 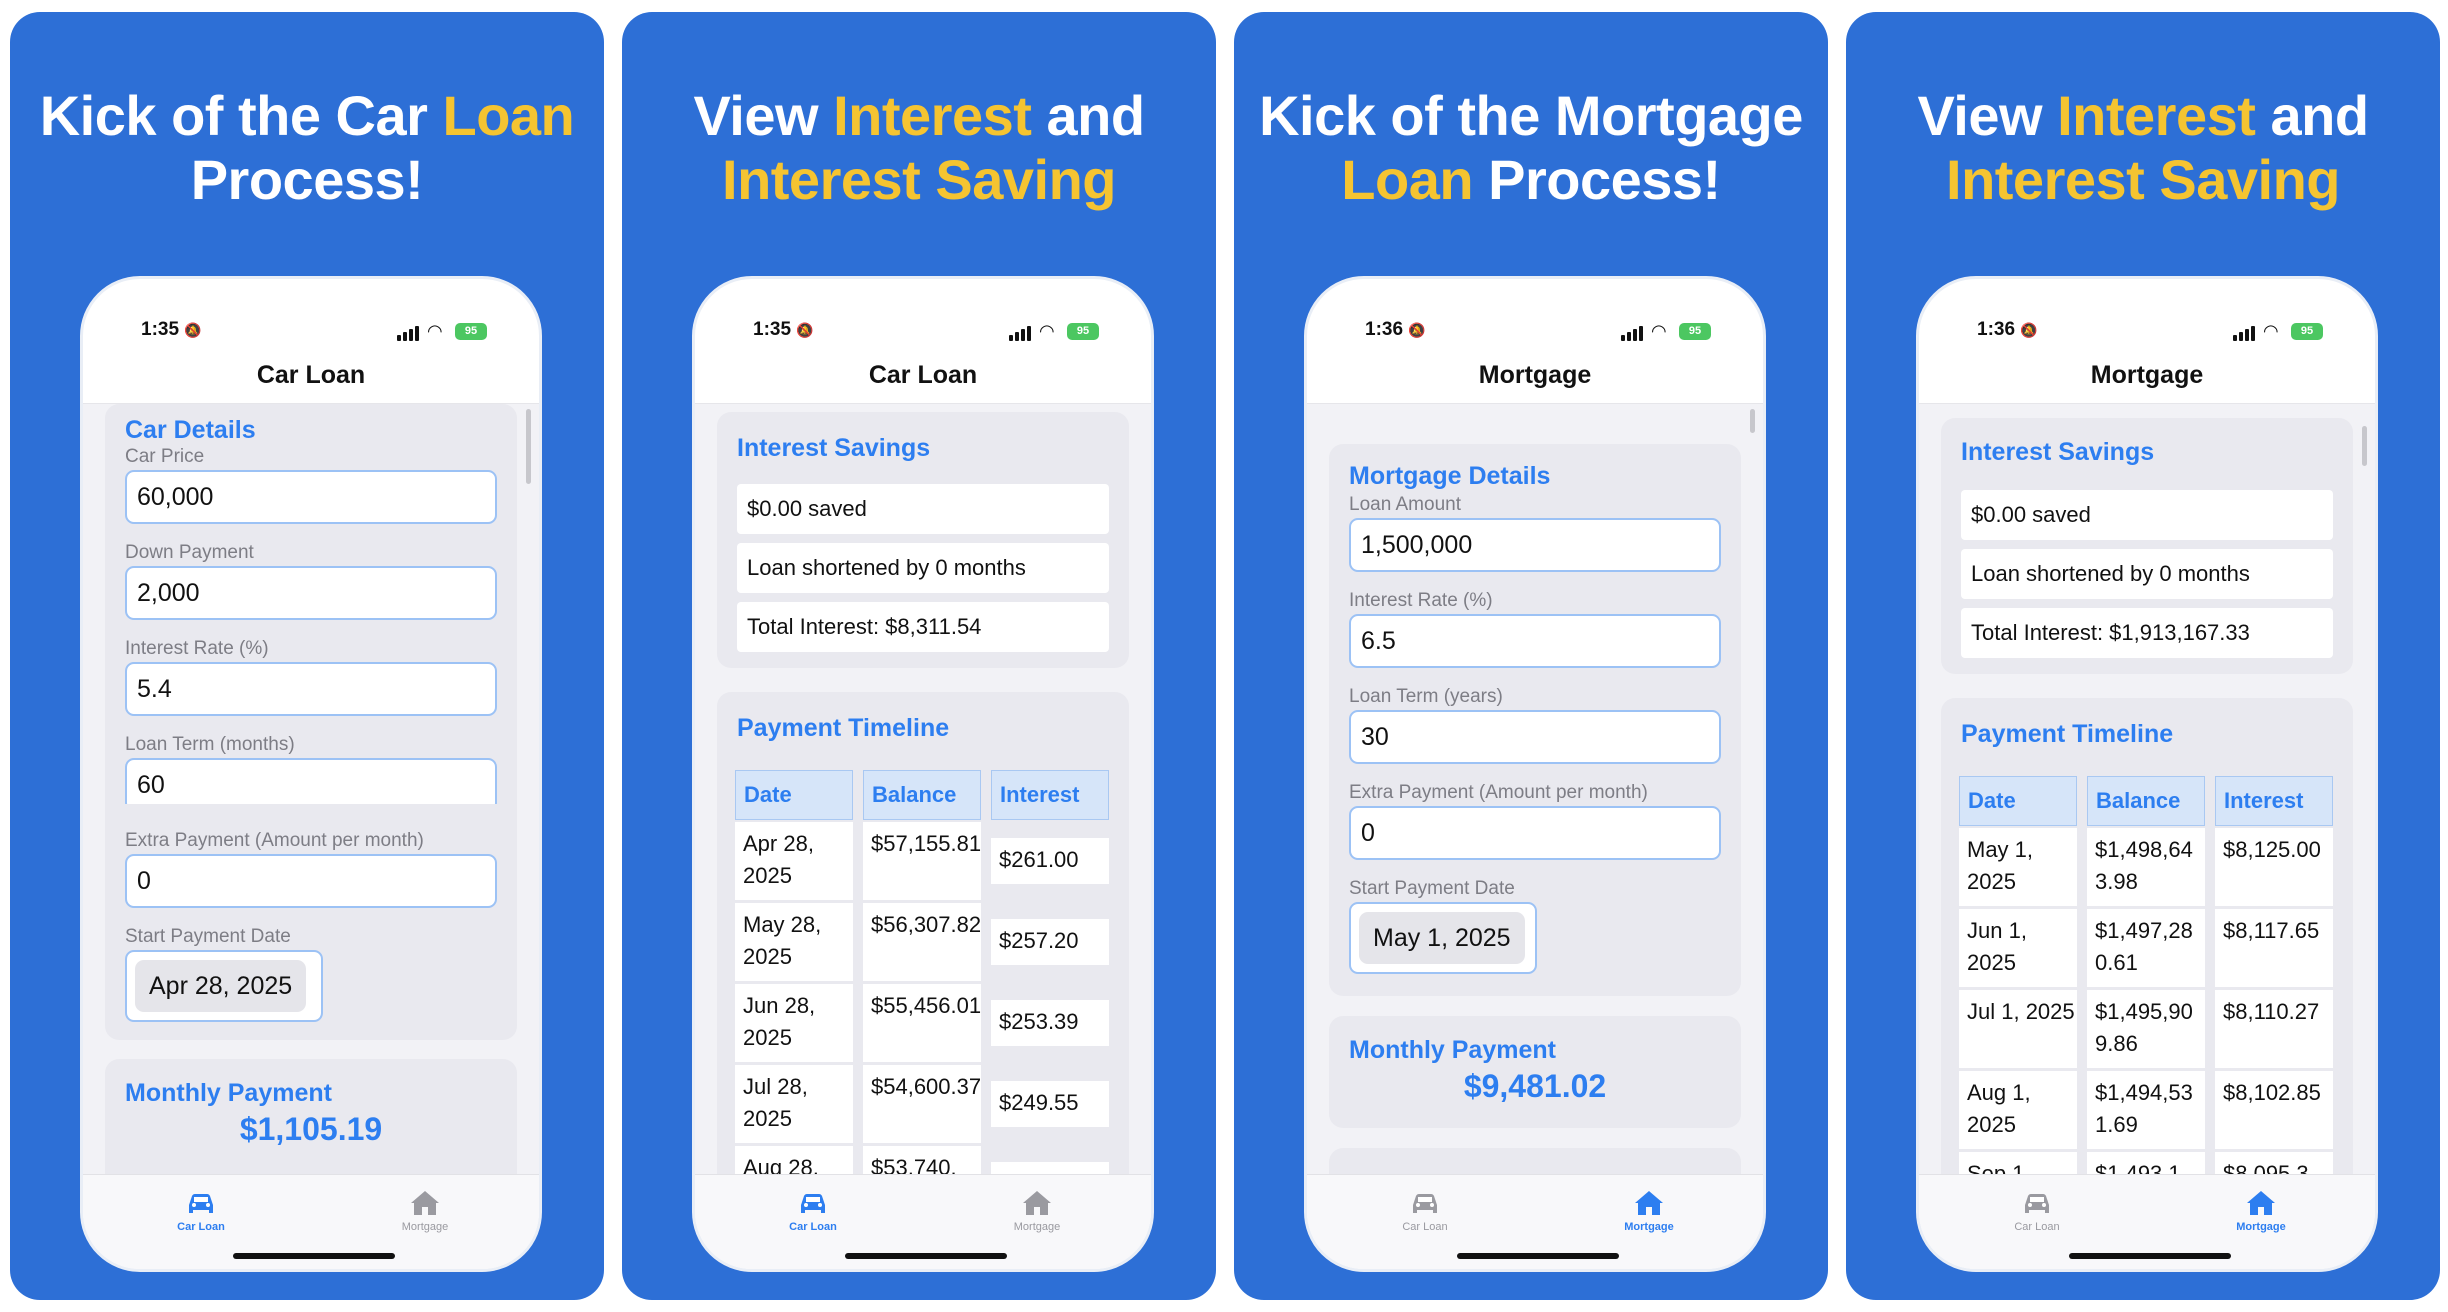 I want to click on start-date-picker: May 1, 2025, so click(x=1443, y=938).